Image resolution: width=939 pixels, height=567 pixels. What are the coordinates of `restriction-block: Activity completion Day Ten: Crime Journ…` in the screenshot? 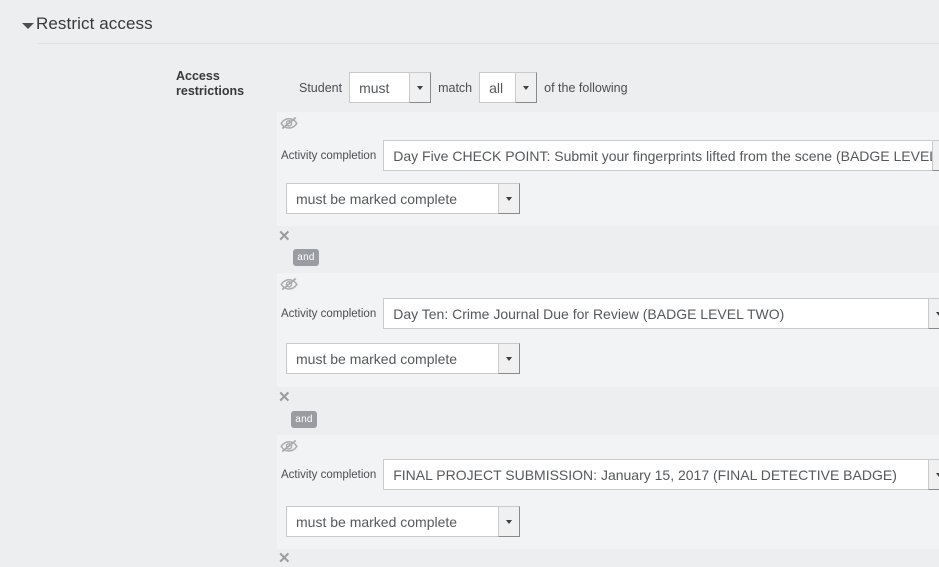 It's located at (608, 330).